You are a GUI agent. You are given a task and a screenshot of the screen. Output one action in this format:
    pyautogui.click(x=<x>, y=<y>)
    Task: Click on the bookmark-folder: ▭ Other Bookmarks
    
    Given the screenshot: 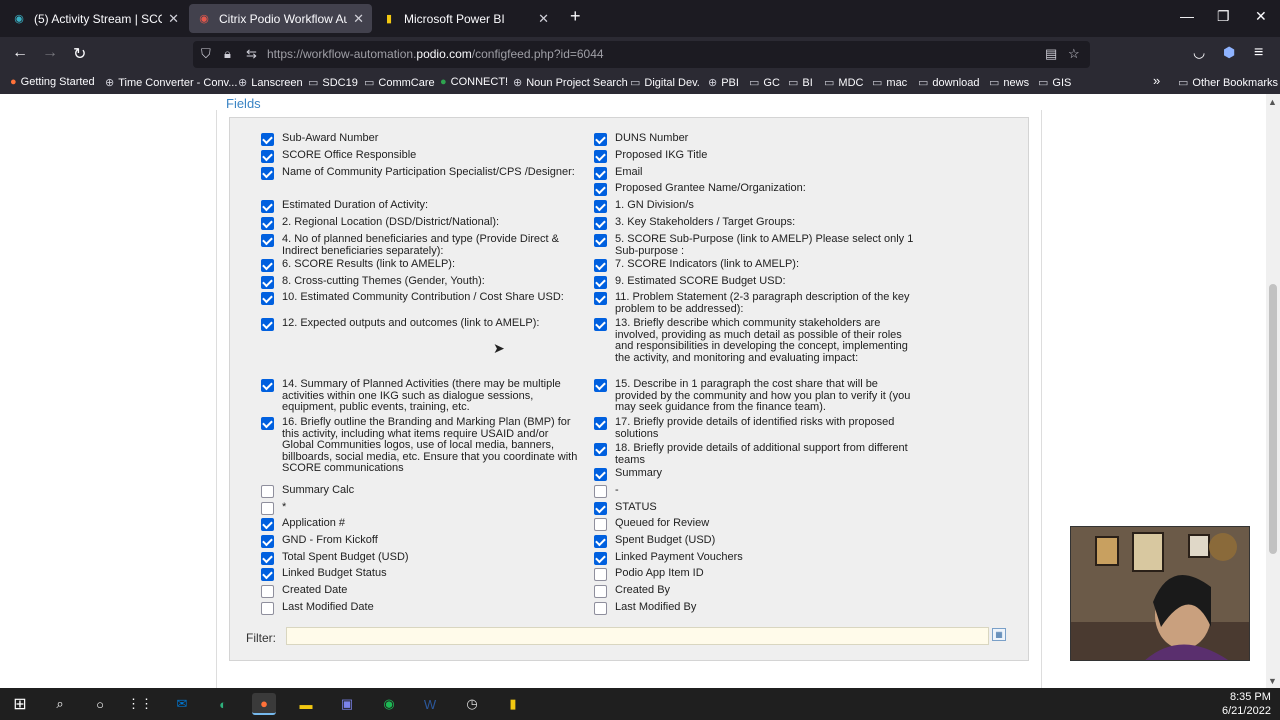 What is the action you would take?
    pyautogui.click(x=1228, y=82)
    